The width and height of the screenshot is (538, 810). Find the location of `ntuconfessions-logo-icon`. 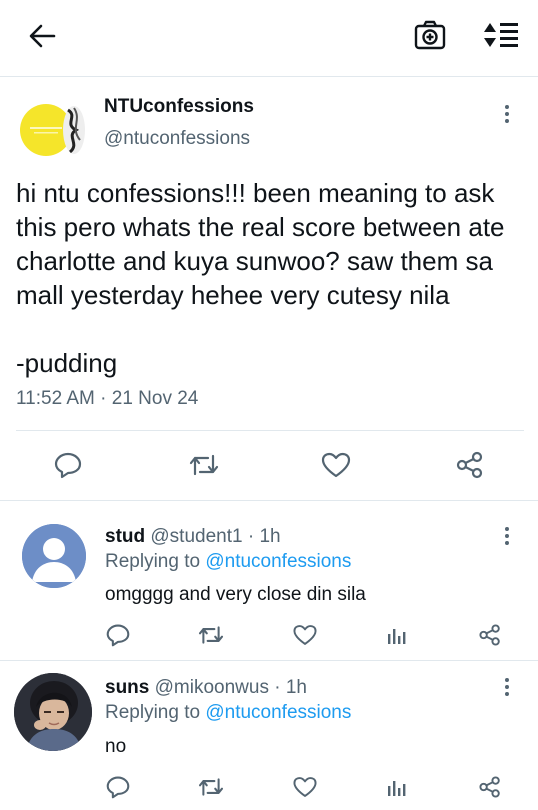

ntuconfessions-logo-icon is located at coordinates (52, 130).